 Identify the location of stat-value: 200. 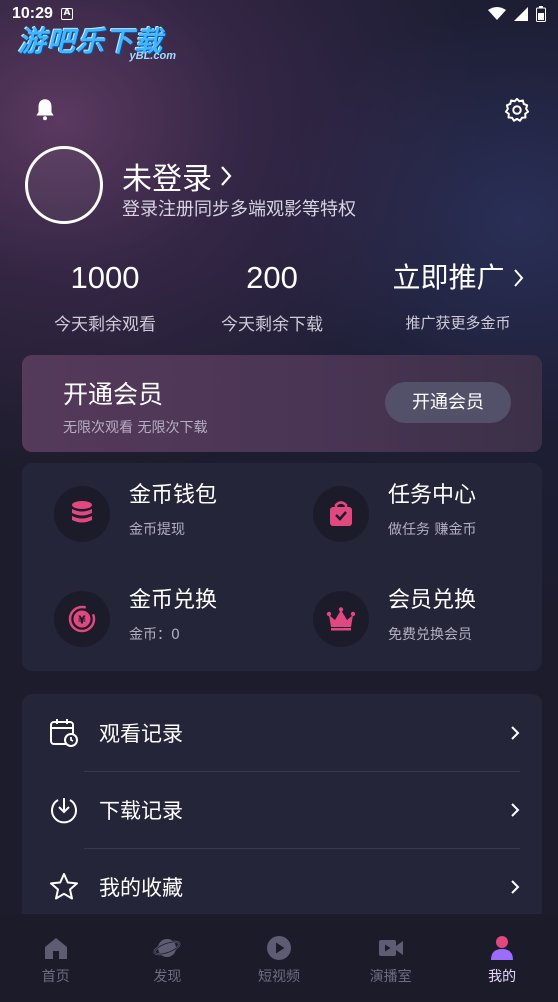
(272, 277).